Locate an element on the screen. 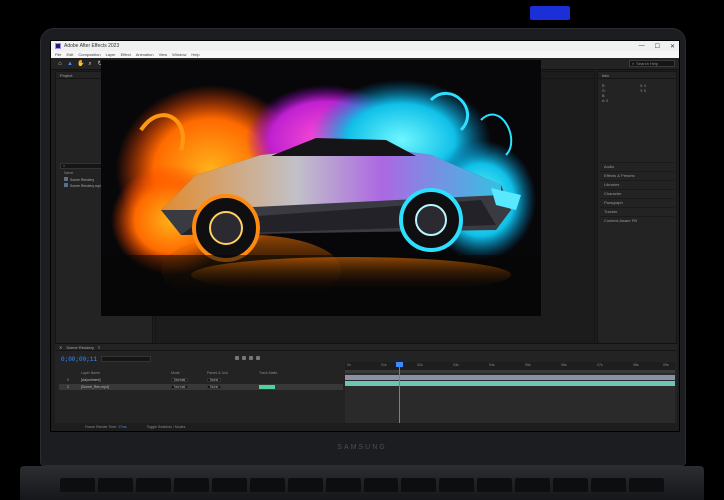  composition-icon is located at coordinates (66, 179).